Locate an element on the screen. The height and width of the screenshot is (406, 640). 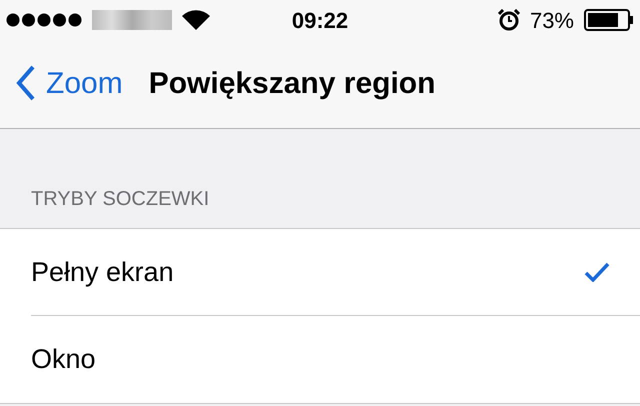
back-button: Zoom is located at coordinates (69, 83).